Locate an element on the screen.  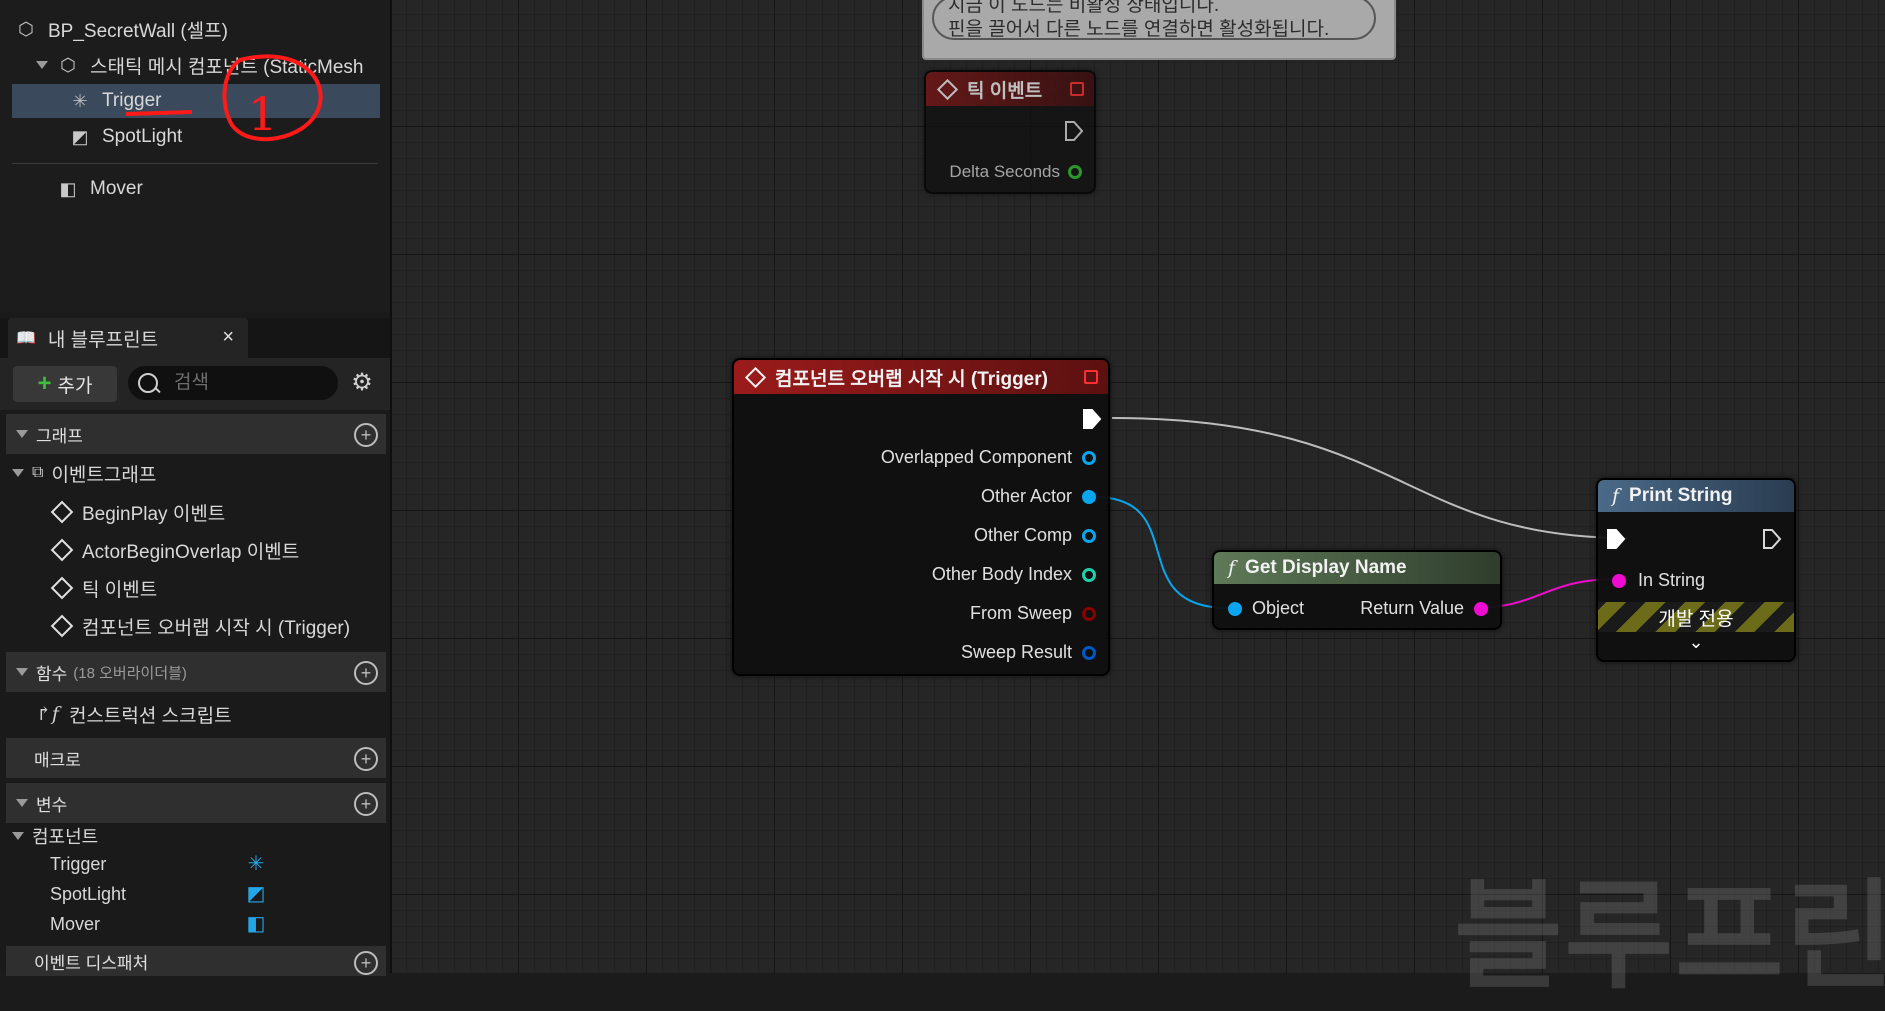
node-header: f Print String is located at coordinates (1696, 496).